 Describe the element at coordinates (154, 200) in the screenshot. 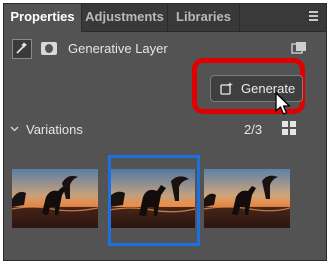

I see `selected-variation-outline` at that location.